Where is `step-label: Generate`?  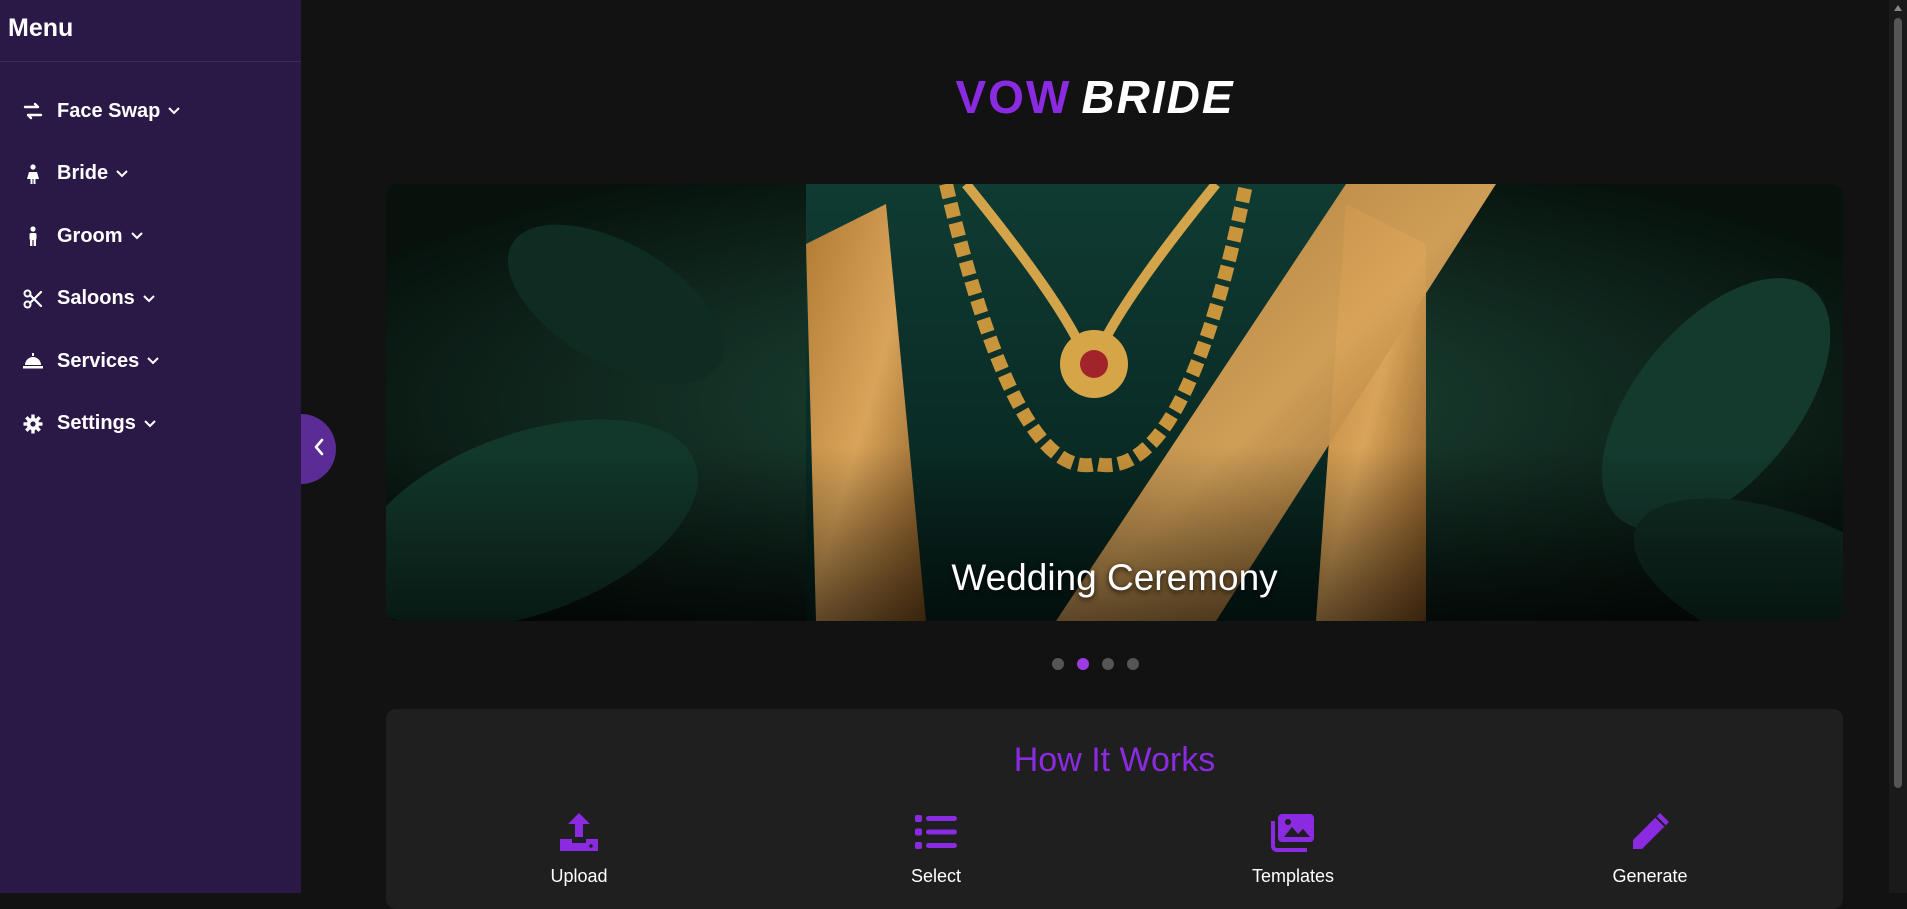
step-label: Generate is located at coordinates (1650, 876).